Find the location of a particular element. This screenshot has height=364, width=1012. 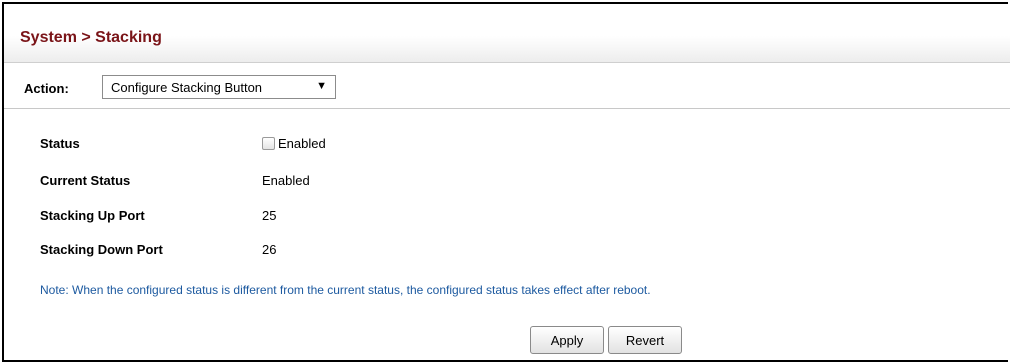

page-title: System > Stacking is located at coordinates (91, 37).